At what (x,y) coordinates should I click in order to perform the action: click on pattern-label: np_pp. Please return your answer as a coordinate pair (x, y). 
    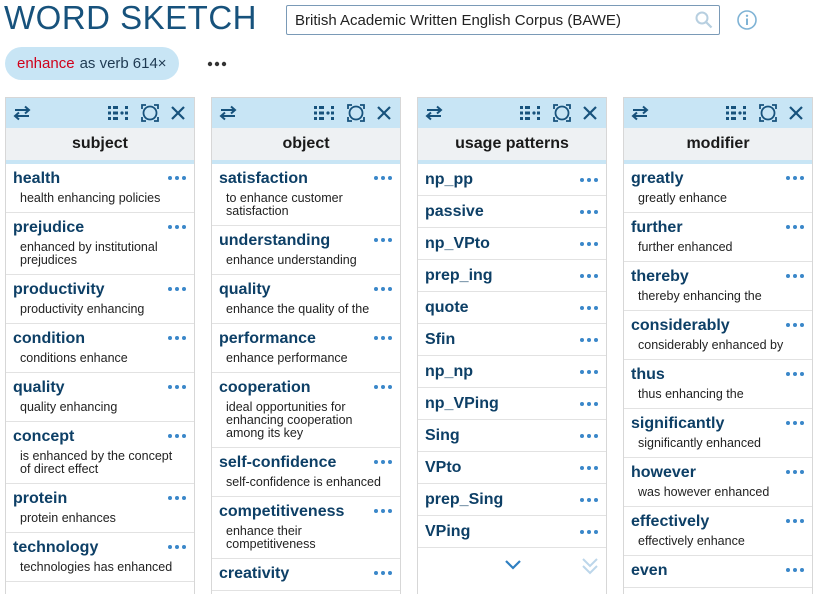
    Looking at the image, I should click on (512, 180).